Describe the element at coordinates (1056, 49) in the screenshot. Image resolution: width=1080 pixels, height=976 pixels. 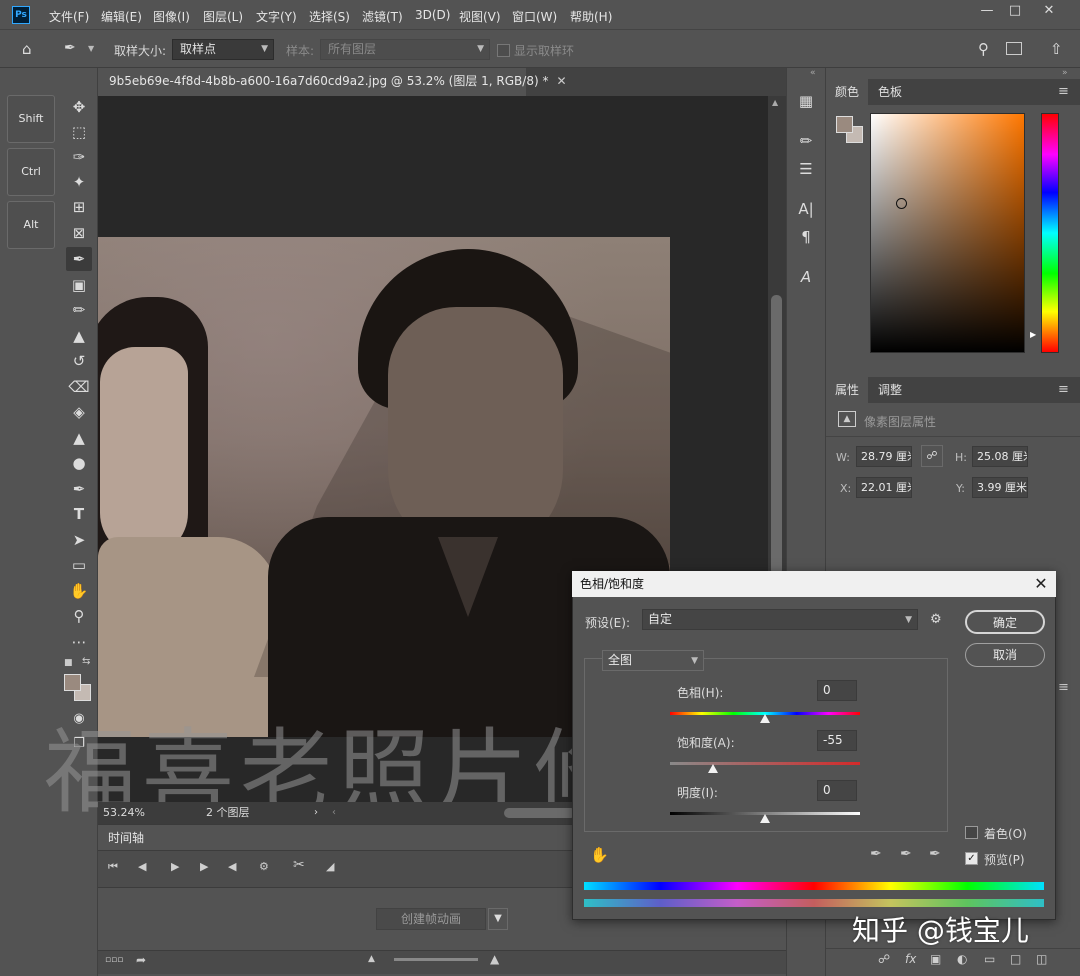
I see `share-icon: ⇧` at that location.